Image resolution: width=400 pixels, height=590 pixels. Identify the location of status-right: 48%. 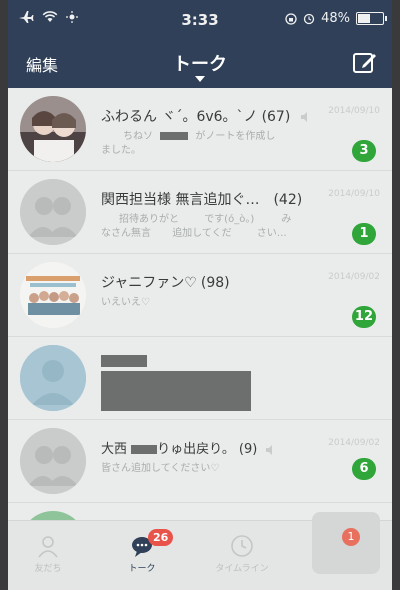
(336, 18).